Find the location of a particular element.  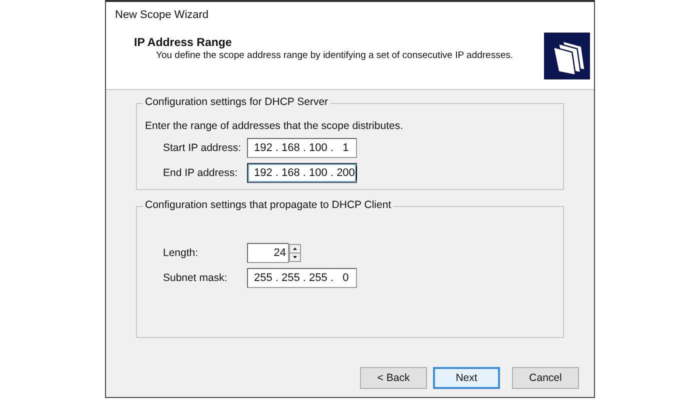

field-label: Subnet mask: is located at coordinates (195, 278).